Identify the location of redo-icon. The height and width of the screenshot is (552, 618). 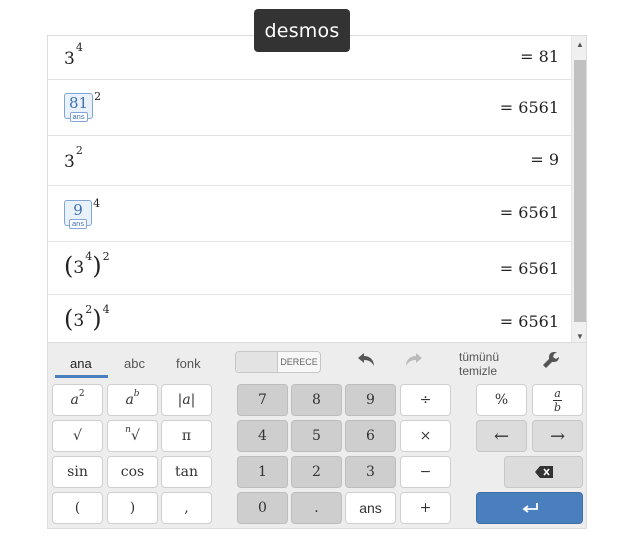
(415, 362).